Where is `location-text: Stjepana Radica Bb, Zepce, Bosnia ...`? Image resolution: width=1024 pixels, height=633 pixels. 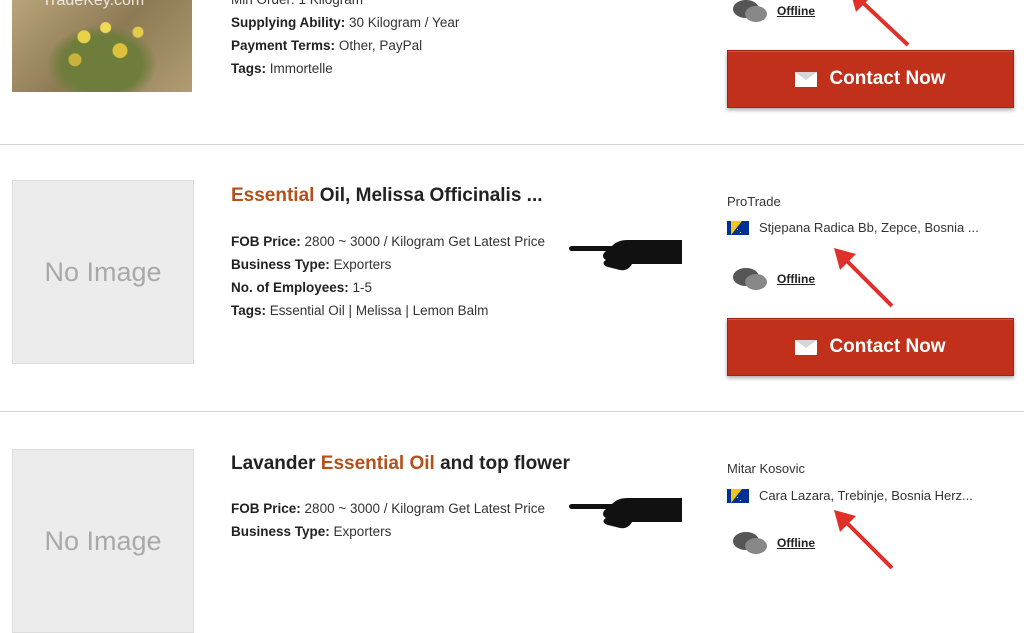 location-text: Stjepana Radica Bb, Zepce, Bosnia ... is located at coordinates (869, 227).